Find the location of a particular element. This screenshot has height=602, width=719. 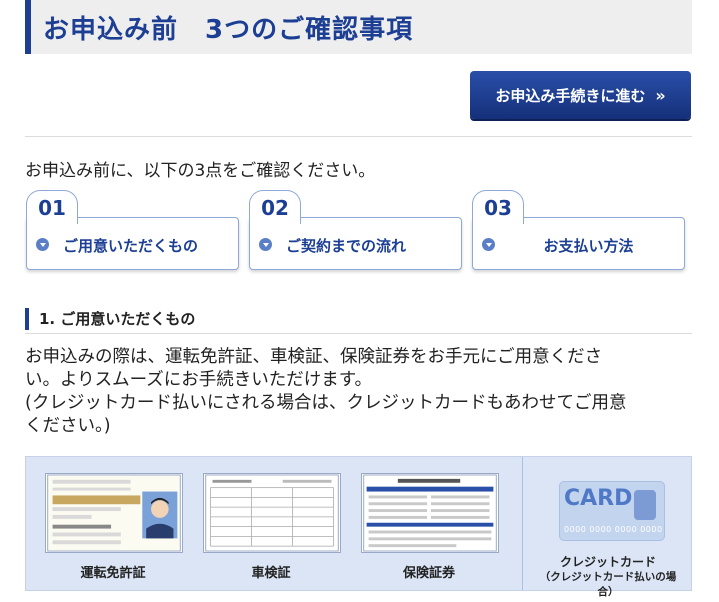

step-card-prepare: ご用意いただくもの is located at coordinates (132, 243).